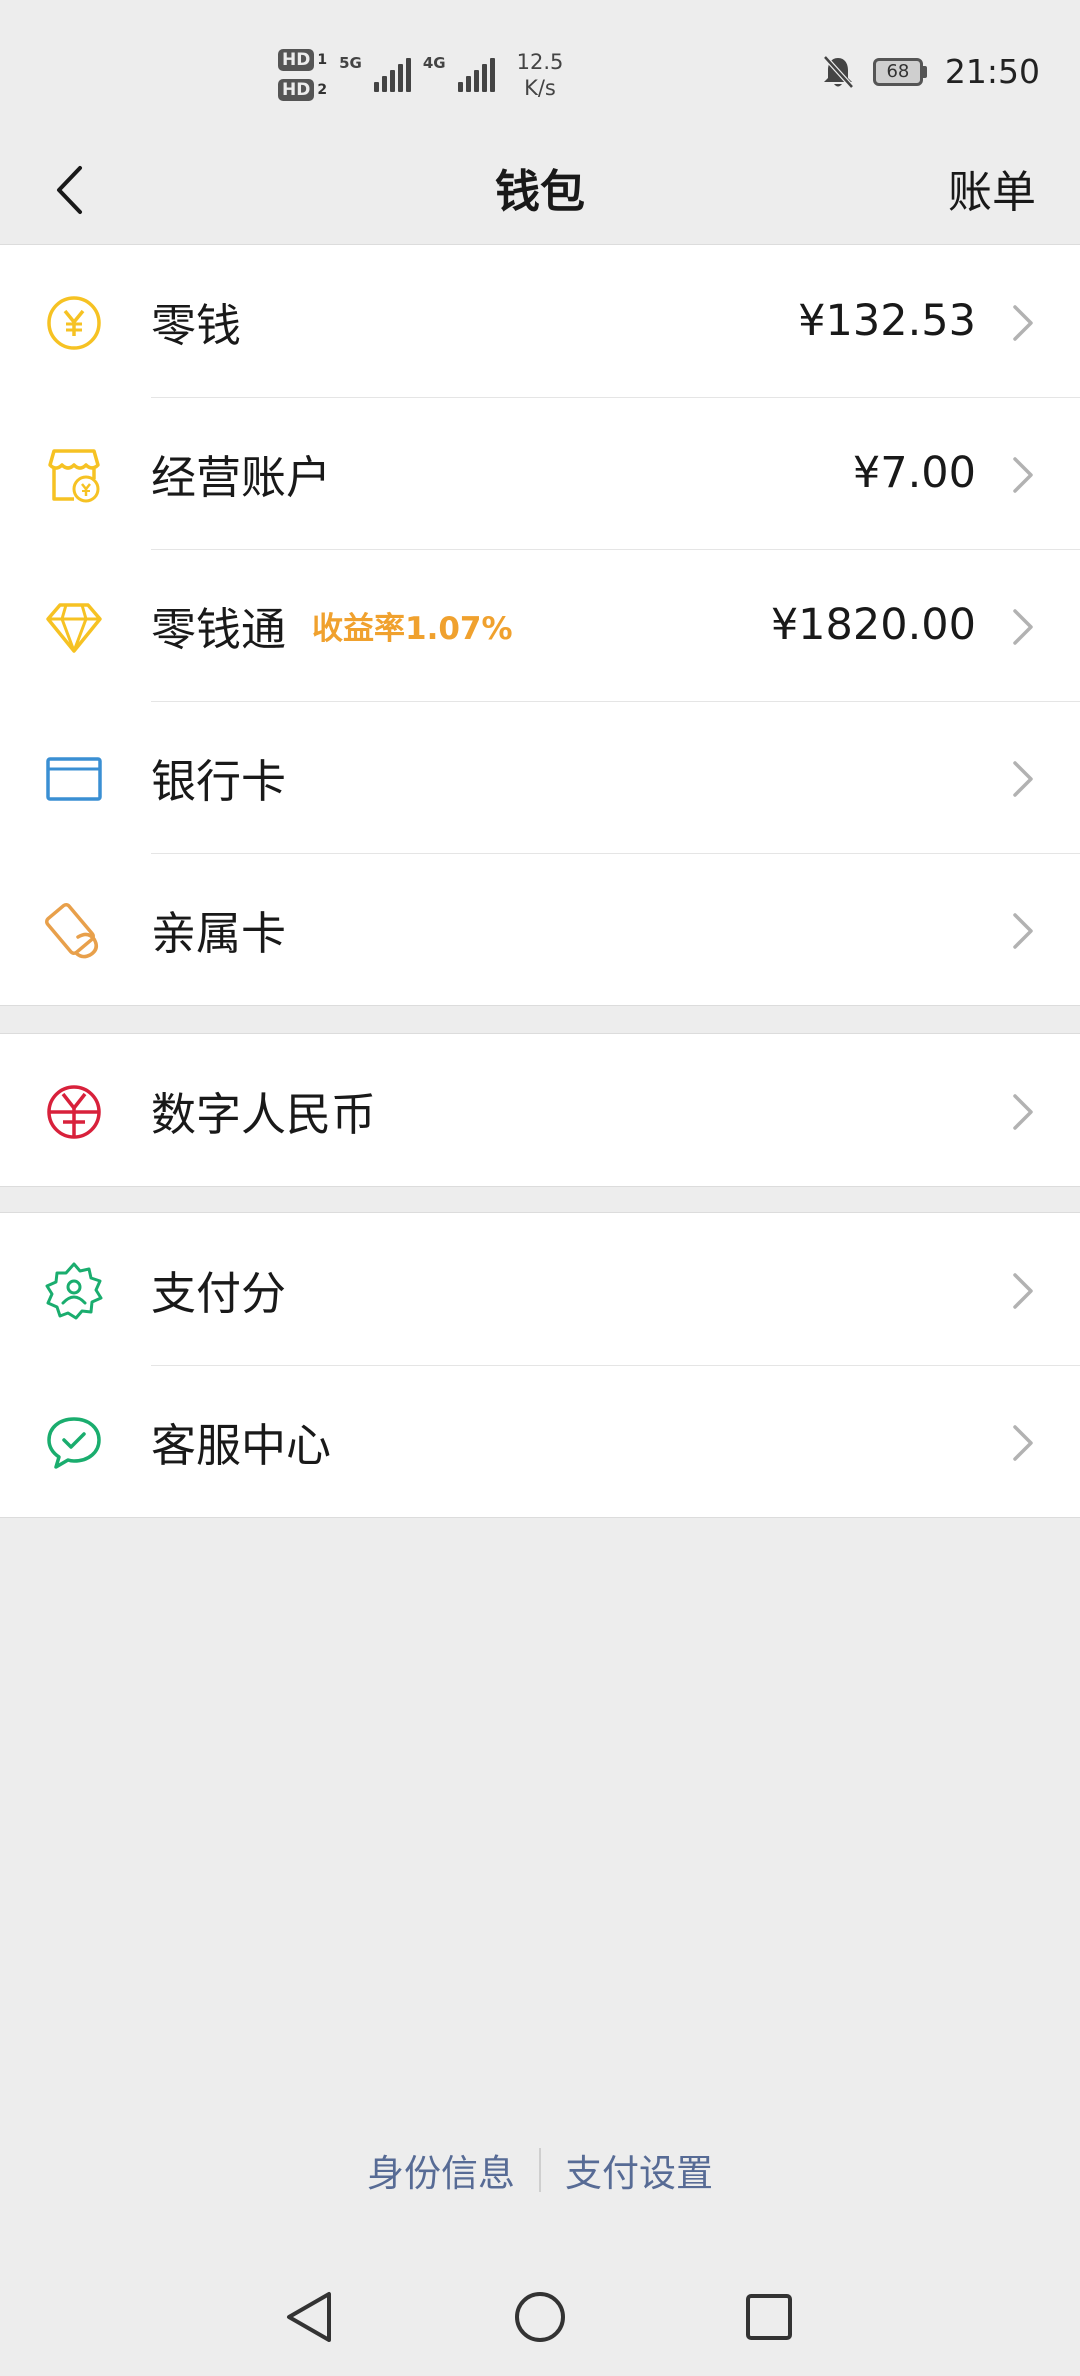  I want to click on wallet-item-change: 零钱 ¥132.53, so click(540, 321).